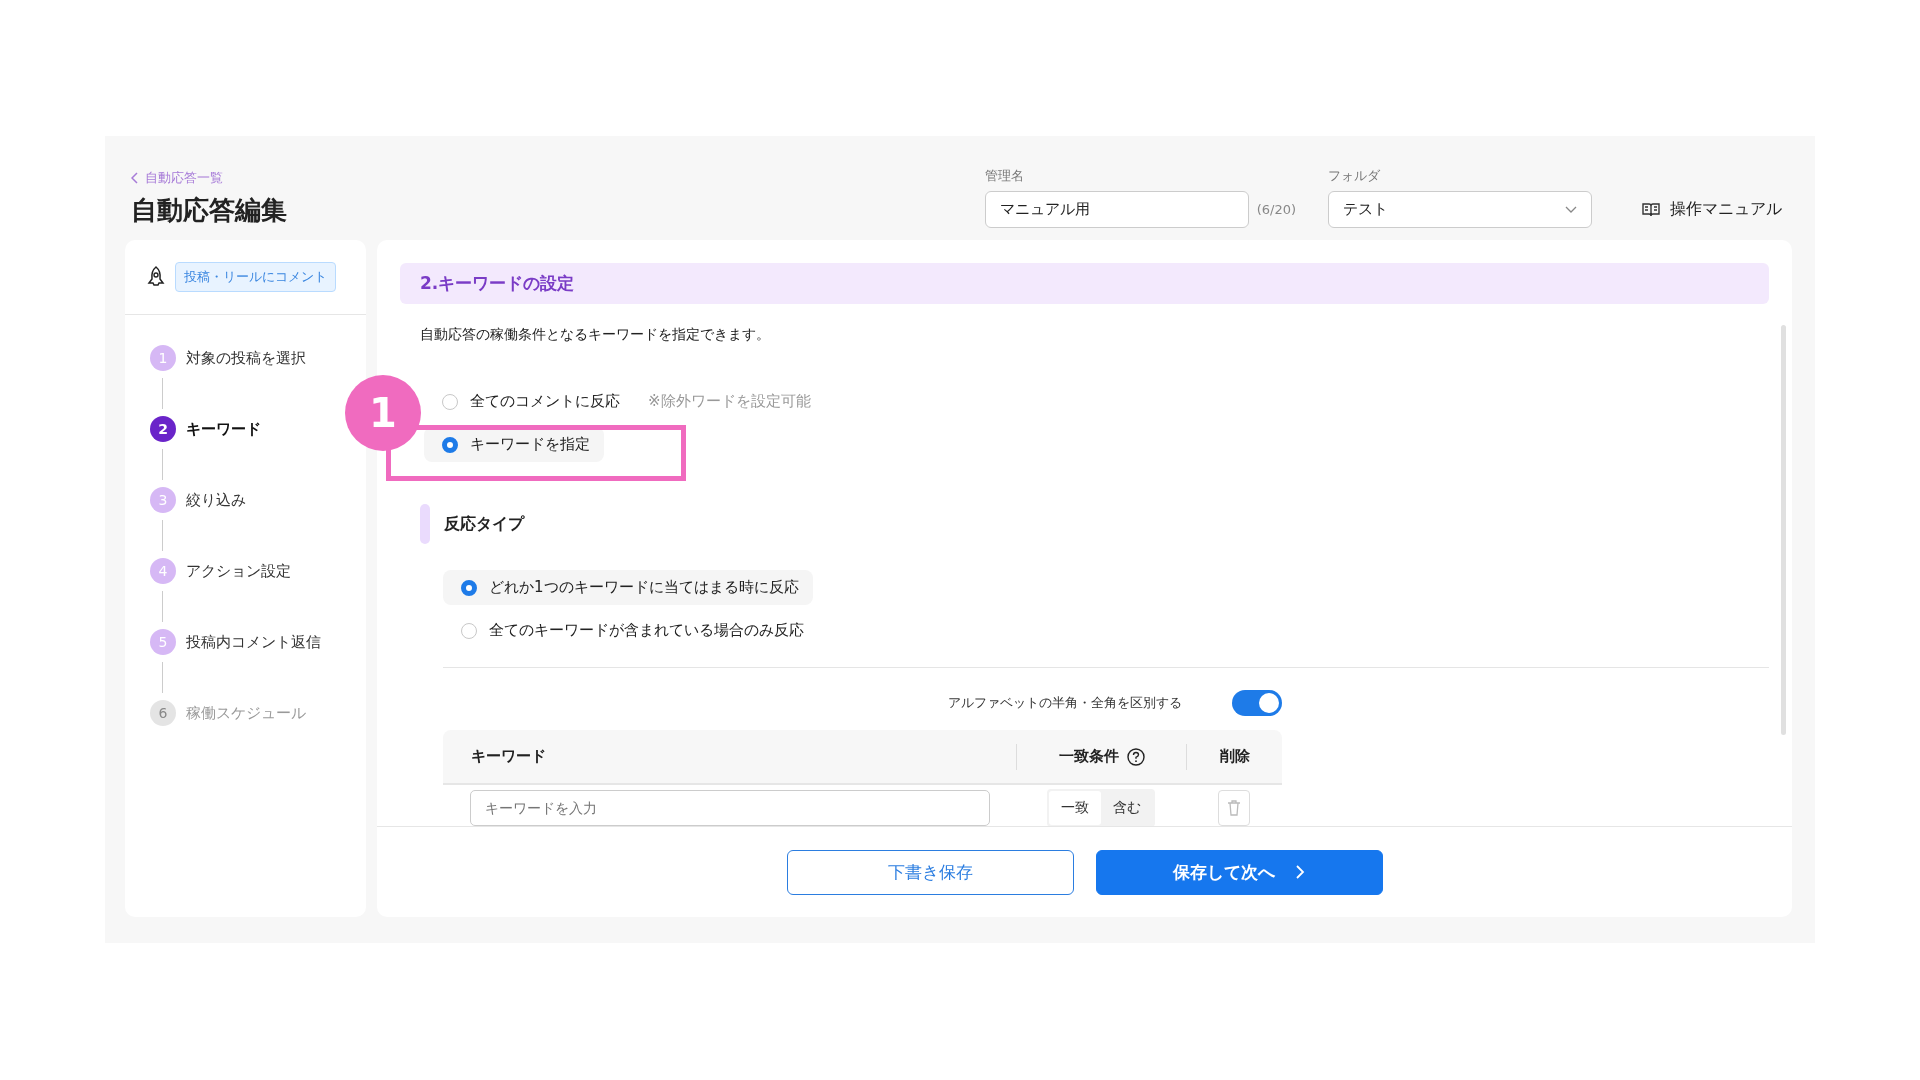  I want to click on step-number: 3, so click(163, 500).